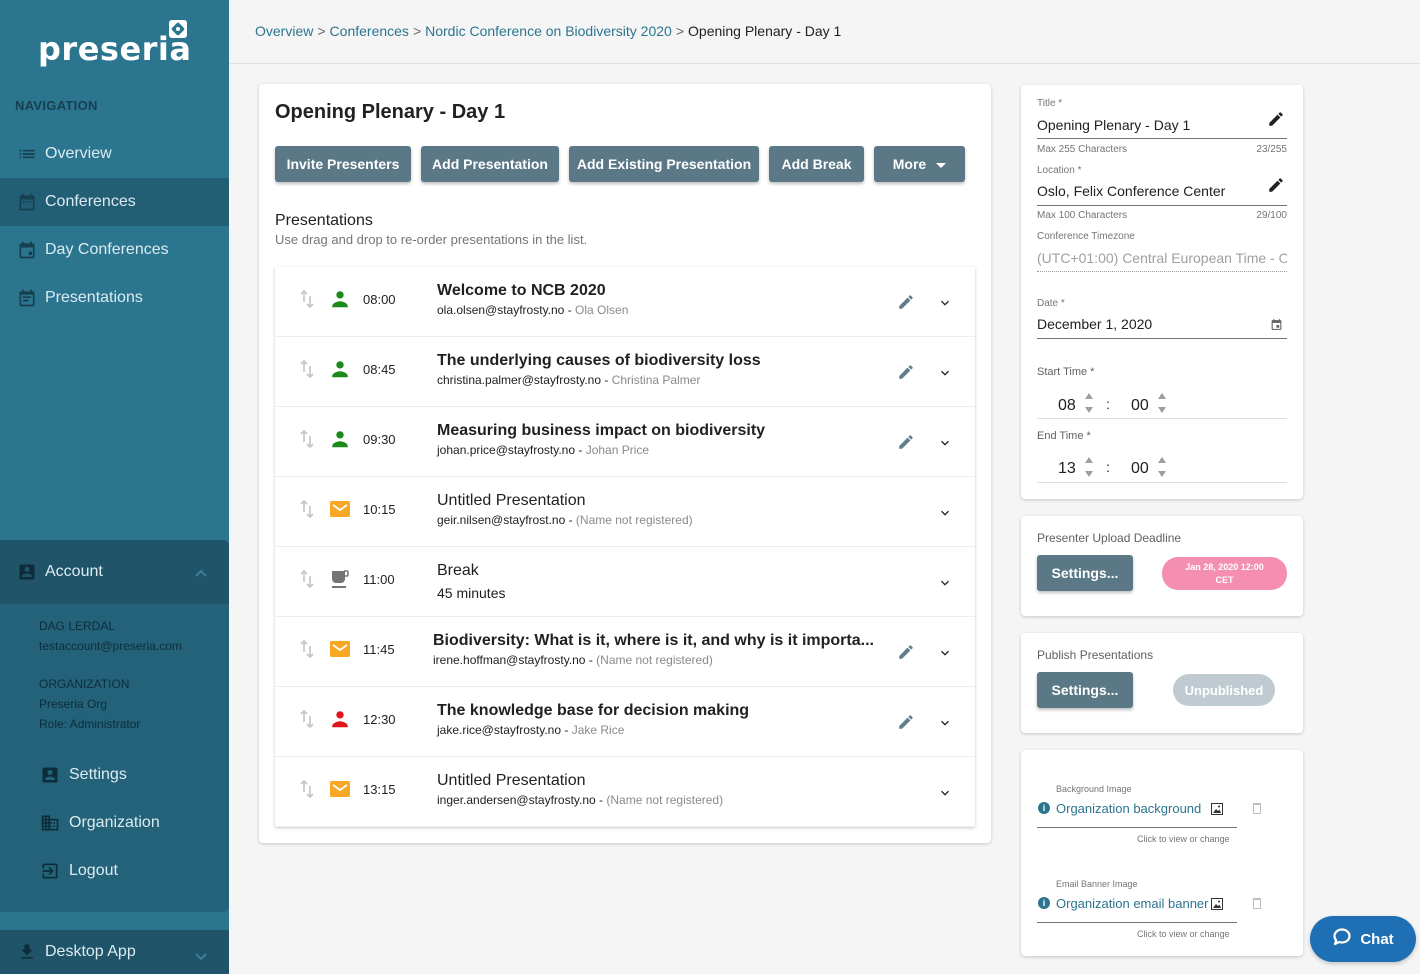  What do you see at coordinates (379, 369) in the screenshot?
I see `presentation-time: 08:45` at bounding box center [379, 369].